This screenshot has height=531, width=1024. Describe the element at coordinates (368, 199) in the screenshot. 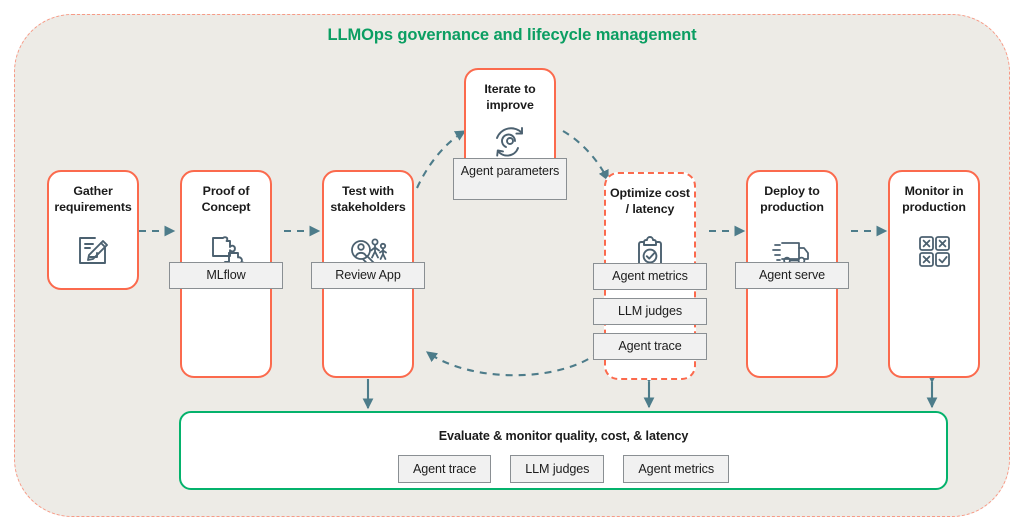

I see `stage-title-test-with-stakeholders: Test with stakeholders` at that location.